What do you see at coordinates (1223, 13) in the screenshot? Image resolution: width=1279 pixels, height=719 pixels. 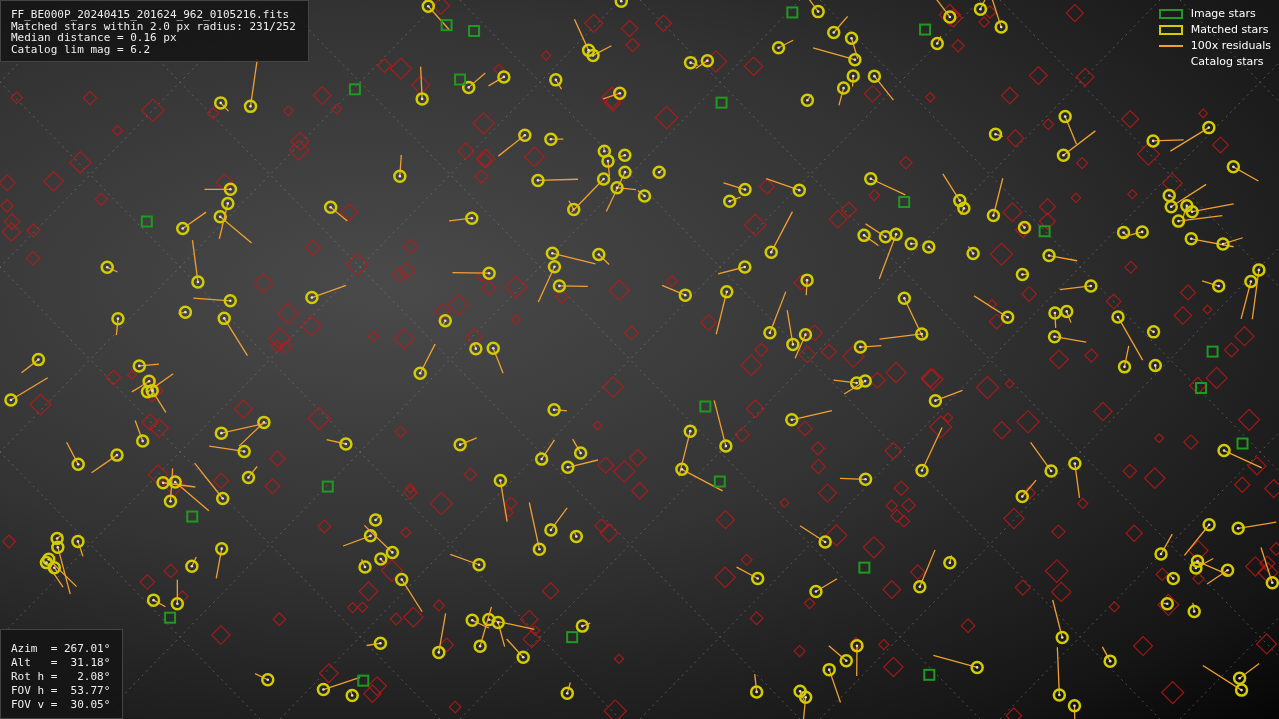 I see `legend-label: Image stars` at bounding box center [1223, 13].